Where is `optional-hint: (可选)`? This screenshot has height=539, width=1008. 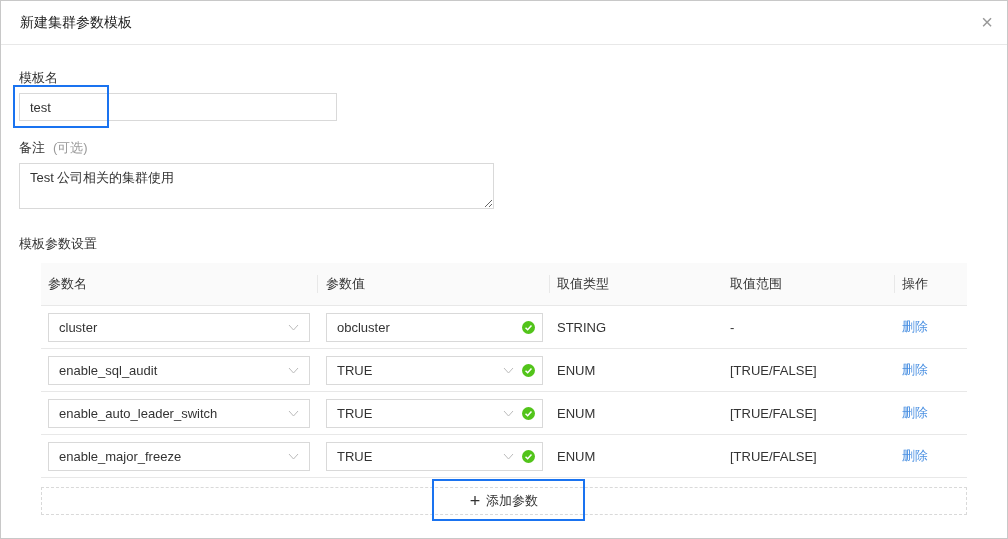 optional-hint: (可选) is located at coordinates (70, 148).